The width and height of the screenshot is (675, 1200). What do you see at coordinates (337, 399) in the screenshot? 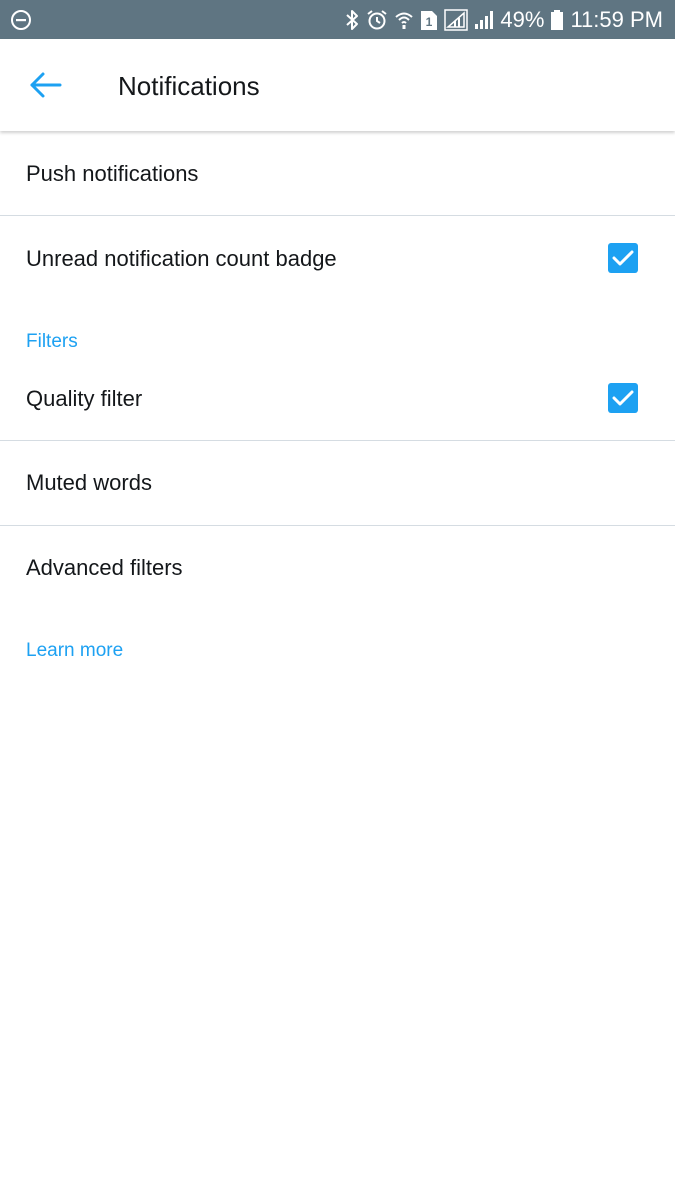
I see `quality-filter-item: Quality filter` at bounding box center [337, 399].